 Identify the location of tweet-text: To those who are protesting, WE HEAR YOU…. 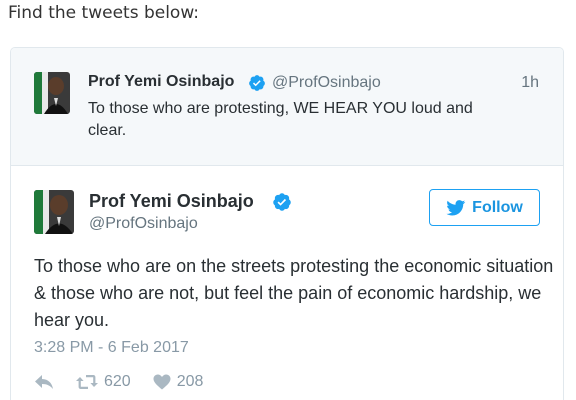
(280, 119).